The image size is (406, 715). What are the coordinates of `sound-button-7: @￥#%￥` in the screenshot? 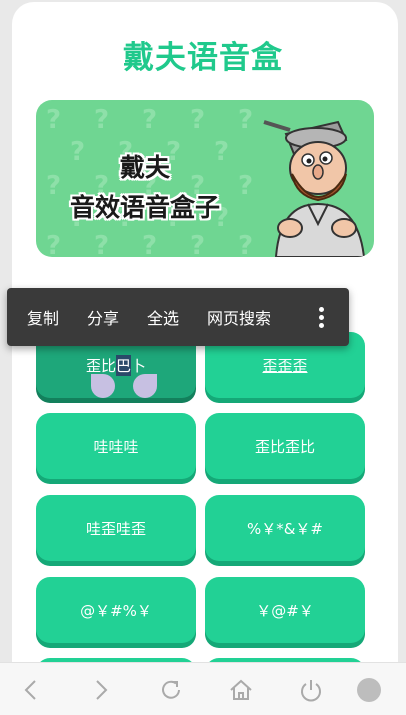 It's located at (116, 610).